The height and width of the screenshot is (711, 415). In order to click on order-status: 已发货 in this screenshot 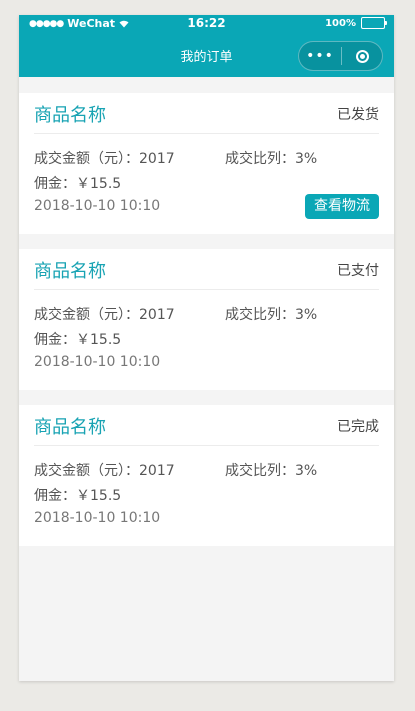, I will do `click(358, 115)`.